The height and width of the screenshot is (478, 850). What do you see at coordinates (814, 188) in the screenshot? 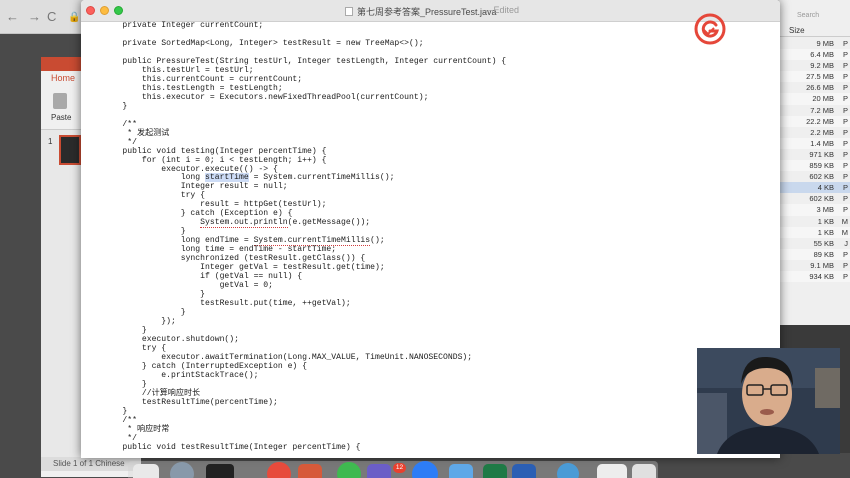
I see `finder-row: 4 KB P` at bounding box center [814, 188].